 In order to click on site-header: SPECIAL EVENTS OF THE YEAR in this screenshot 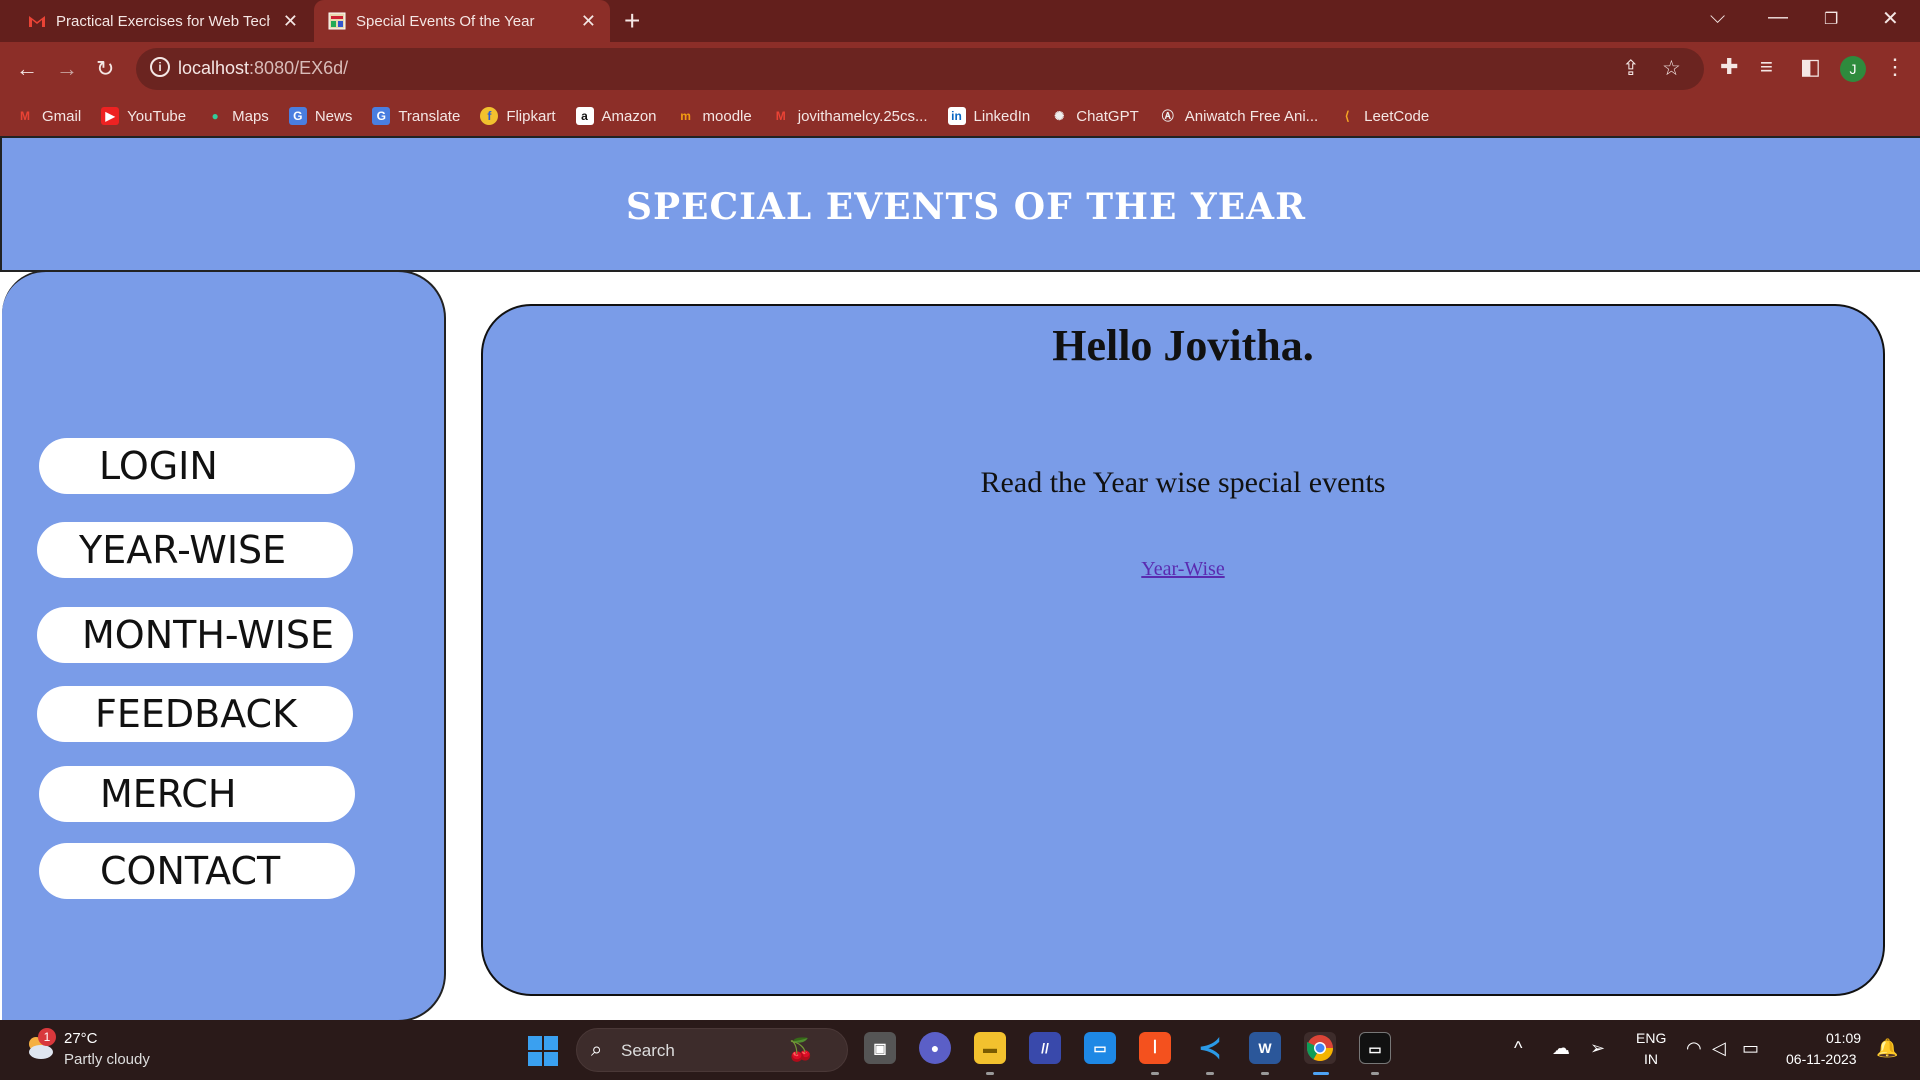, I will do `click(960, 204)`.